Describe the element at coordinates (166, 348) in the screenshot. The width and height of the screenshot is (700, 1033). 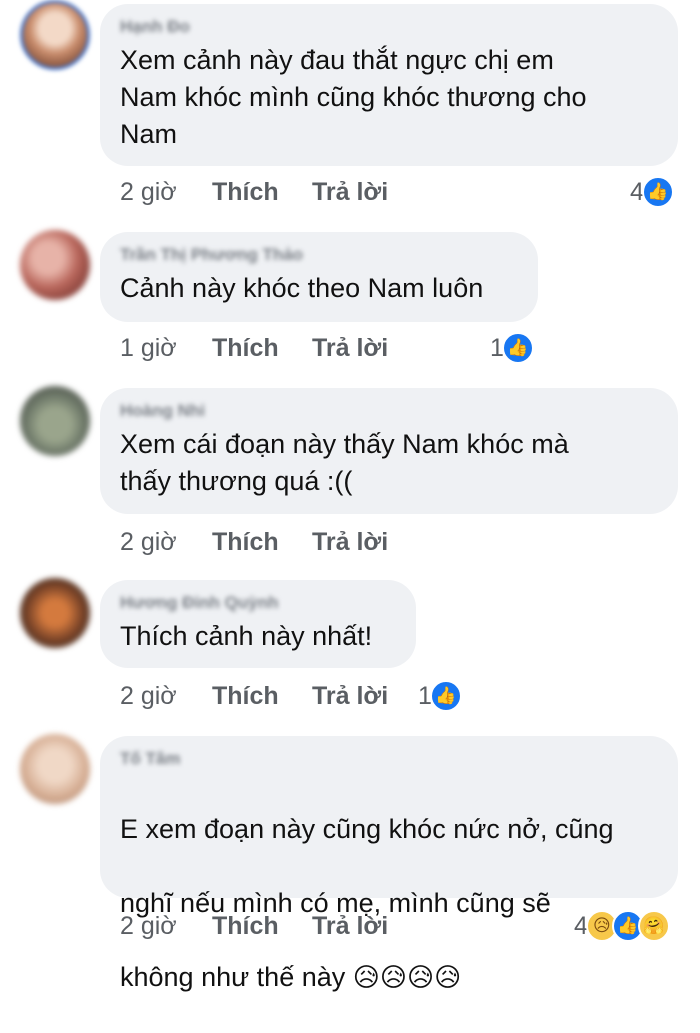
I see `comment-time: 1 giờ` at that location.